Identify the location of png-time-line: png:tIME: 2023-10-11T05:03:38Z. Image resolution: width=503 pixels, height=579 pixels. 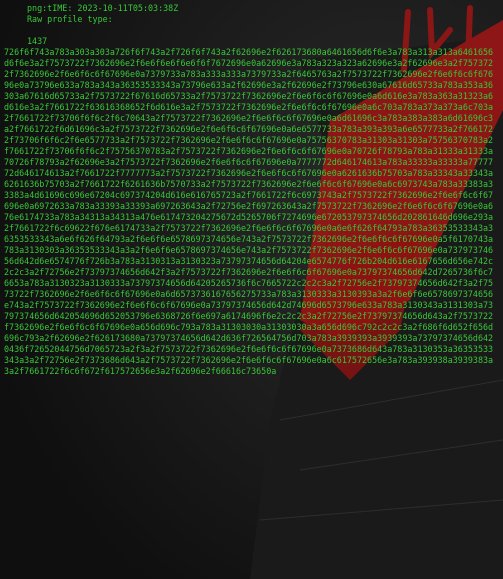
(103, 8).